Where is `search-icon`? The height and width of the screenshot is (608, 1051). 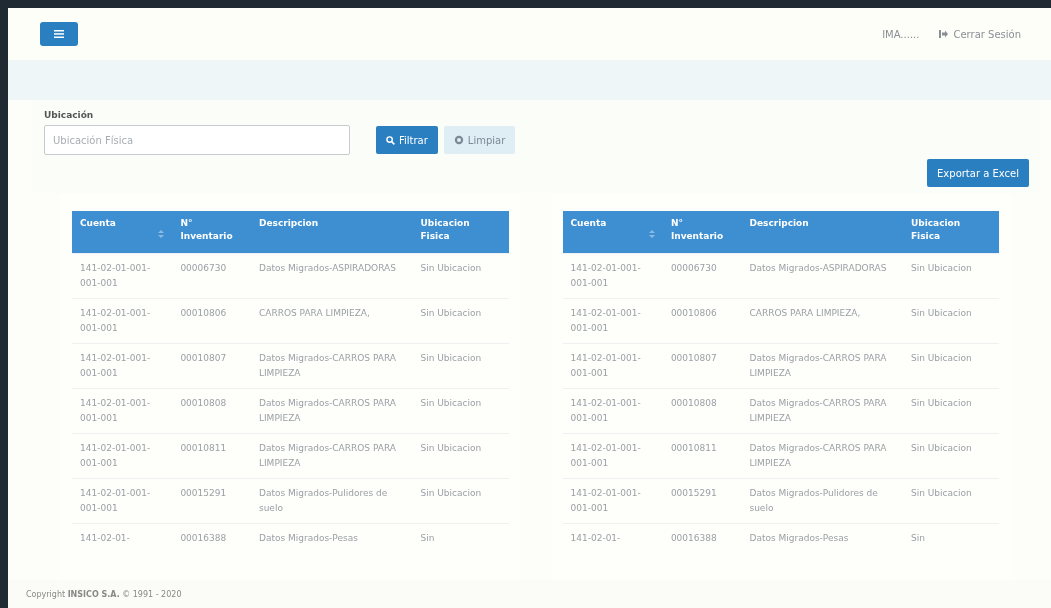 search-icon is located at coordinates (390, 140).